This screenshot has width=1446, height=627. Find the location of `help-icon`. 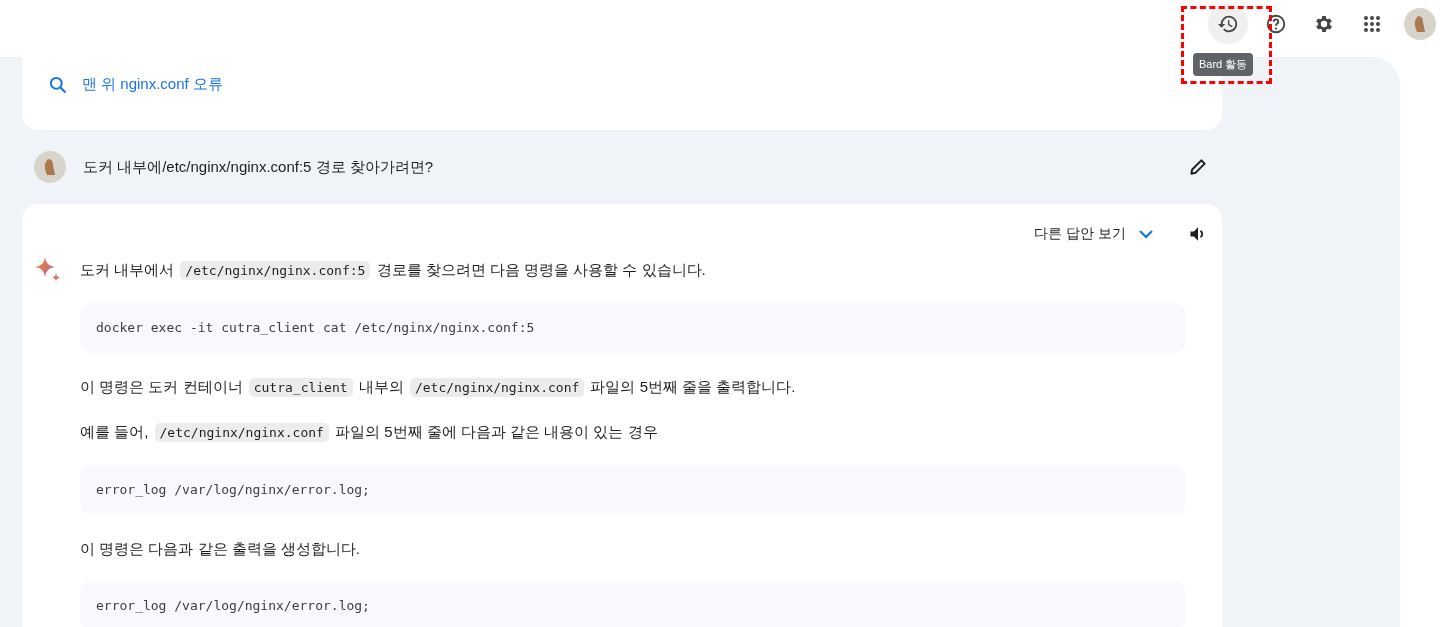

help-icon is located at coordinates (1276, 24).